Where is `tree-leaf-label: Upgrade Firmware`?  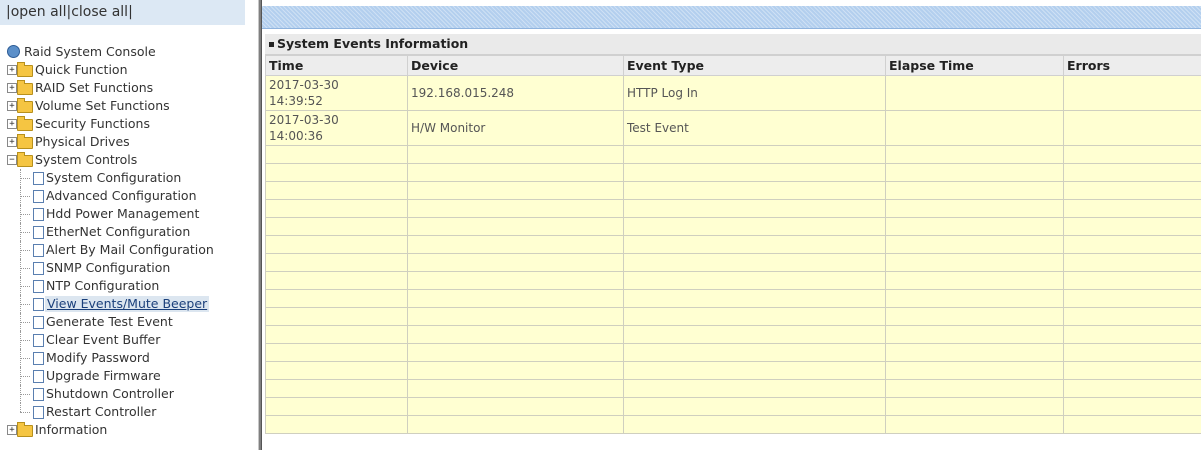 tree-leaf-label: Upgrade Firmware is located at coordinates (103, 376).